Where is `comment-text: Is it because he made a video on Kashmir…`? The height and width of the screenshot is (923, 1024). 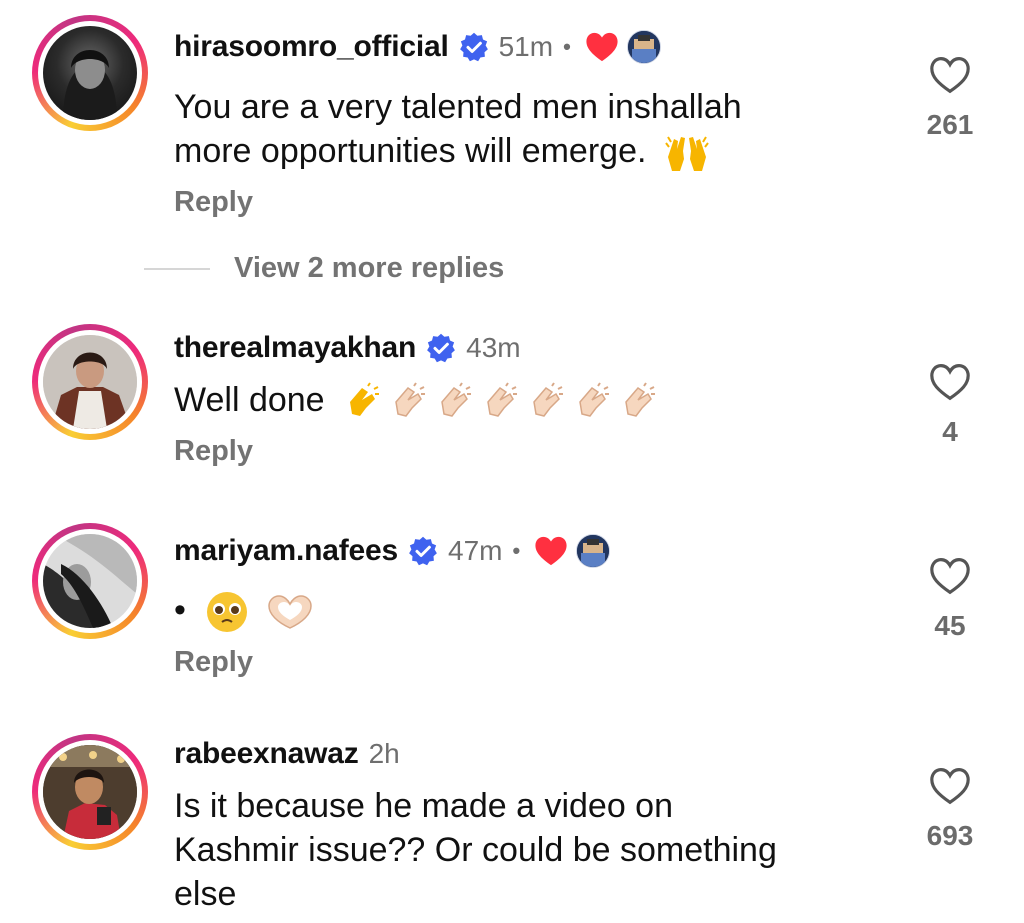 comment-text: Is it because he made a video on Kashmir… is located at coordinates (475, 850).